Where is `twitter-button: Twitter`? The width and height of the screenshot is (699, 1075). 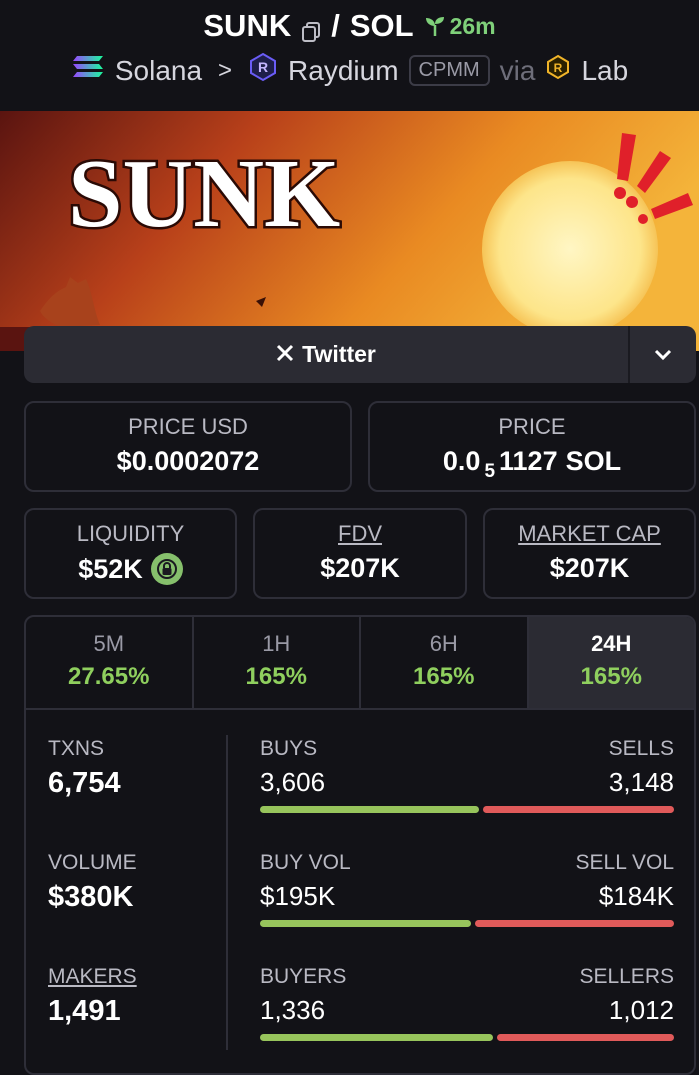 twitter-button: Twitter is located at coordinates (326, 354).